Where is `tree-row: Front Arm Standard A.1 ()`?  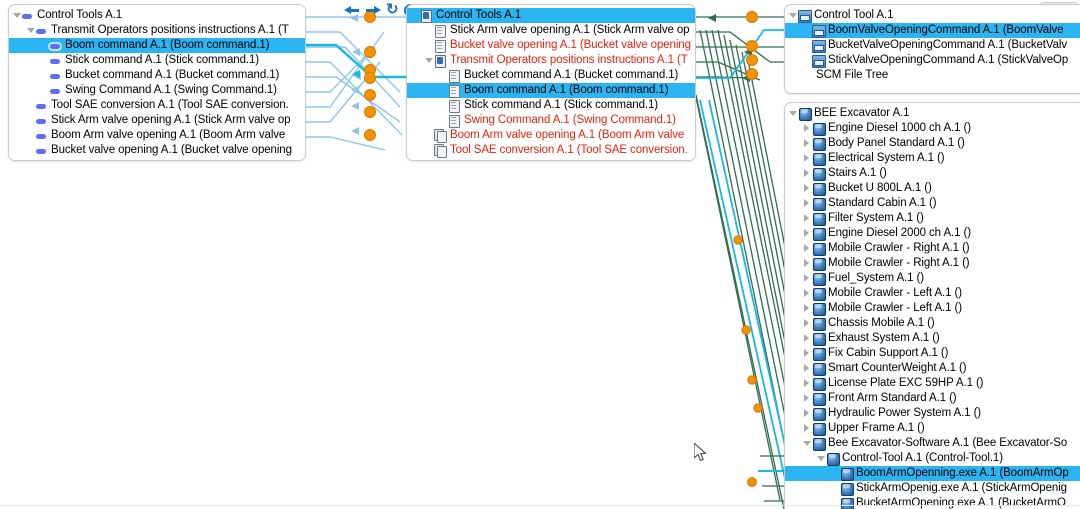 tree-row: Front Arm Standard A.1 () is located at coordinates (932, 398).